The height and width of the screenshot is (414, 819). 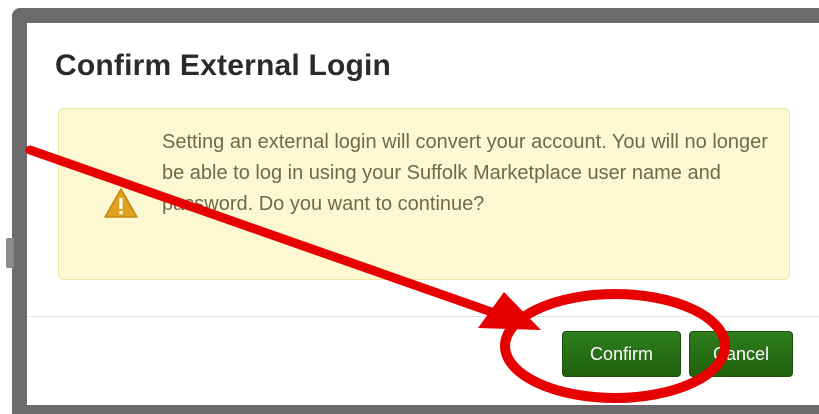 I want to click on dialog-title: Confirm External Login, so click(x=223, y=65).